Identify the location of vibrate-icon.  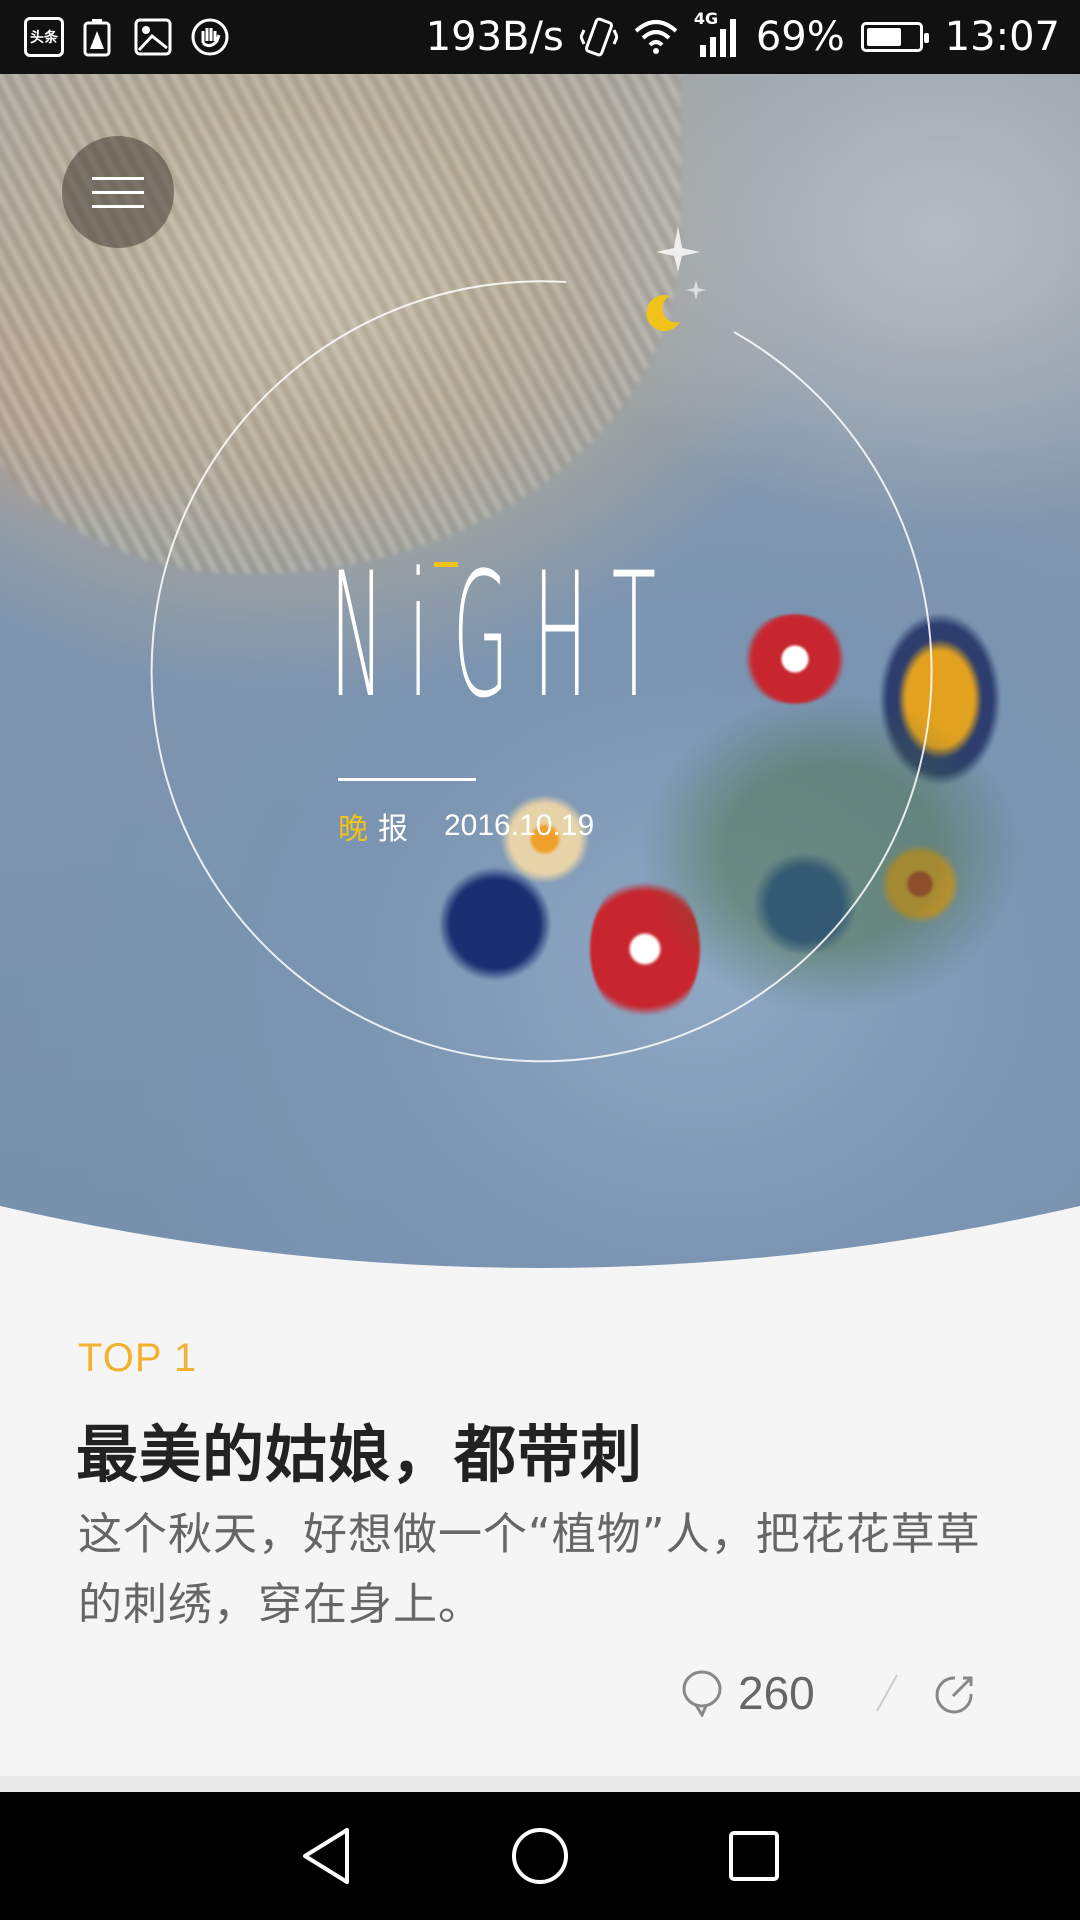
(598, 37).